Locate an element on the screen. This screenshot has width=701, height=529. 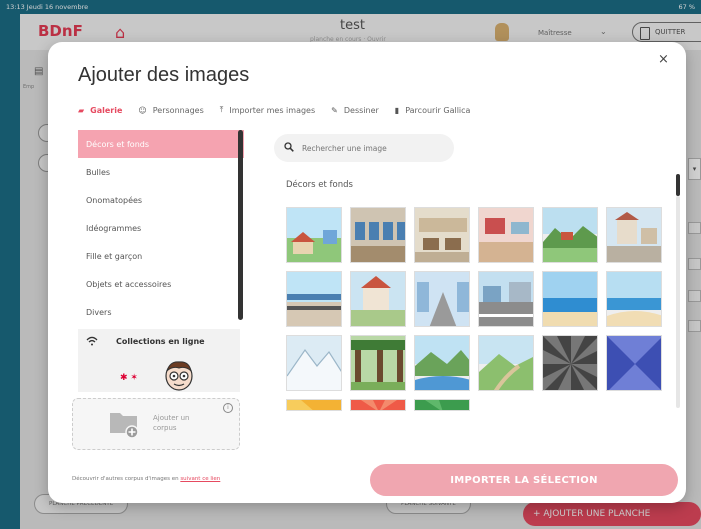
folder-plus-icon is located at coordinates (124, 423).